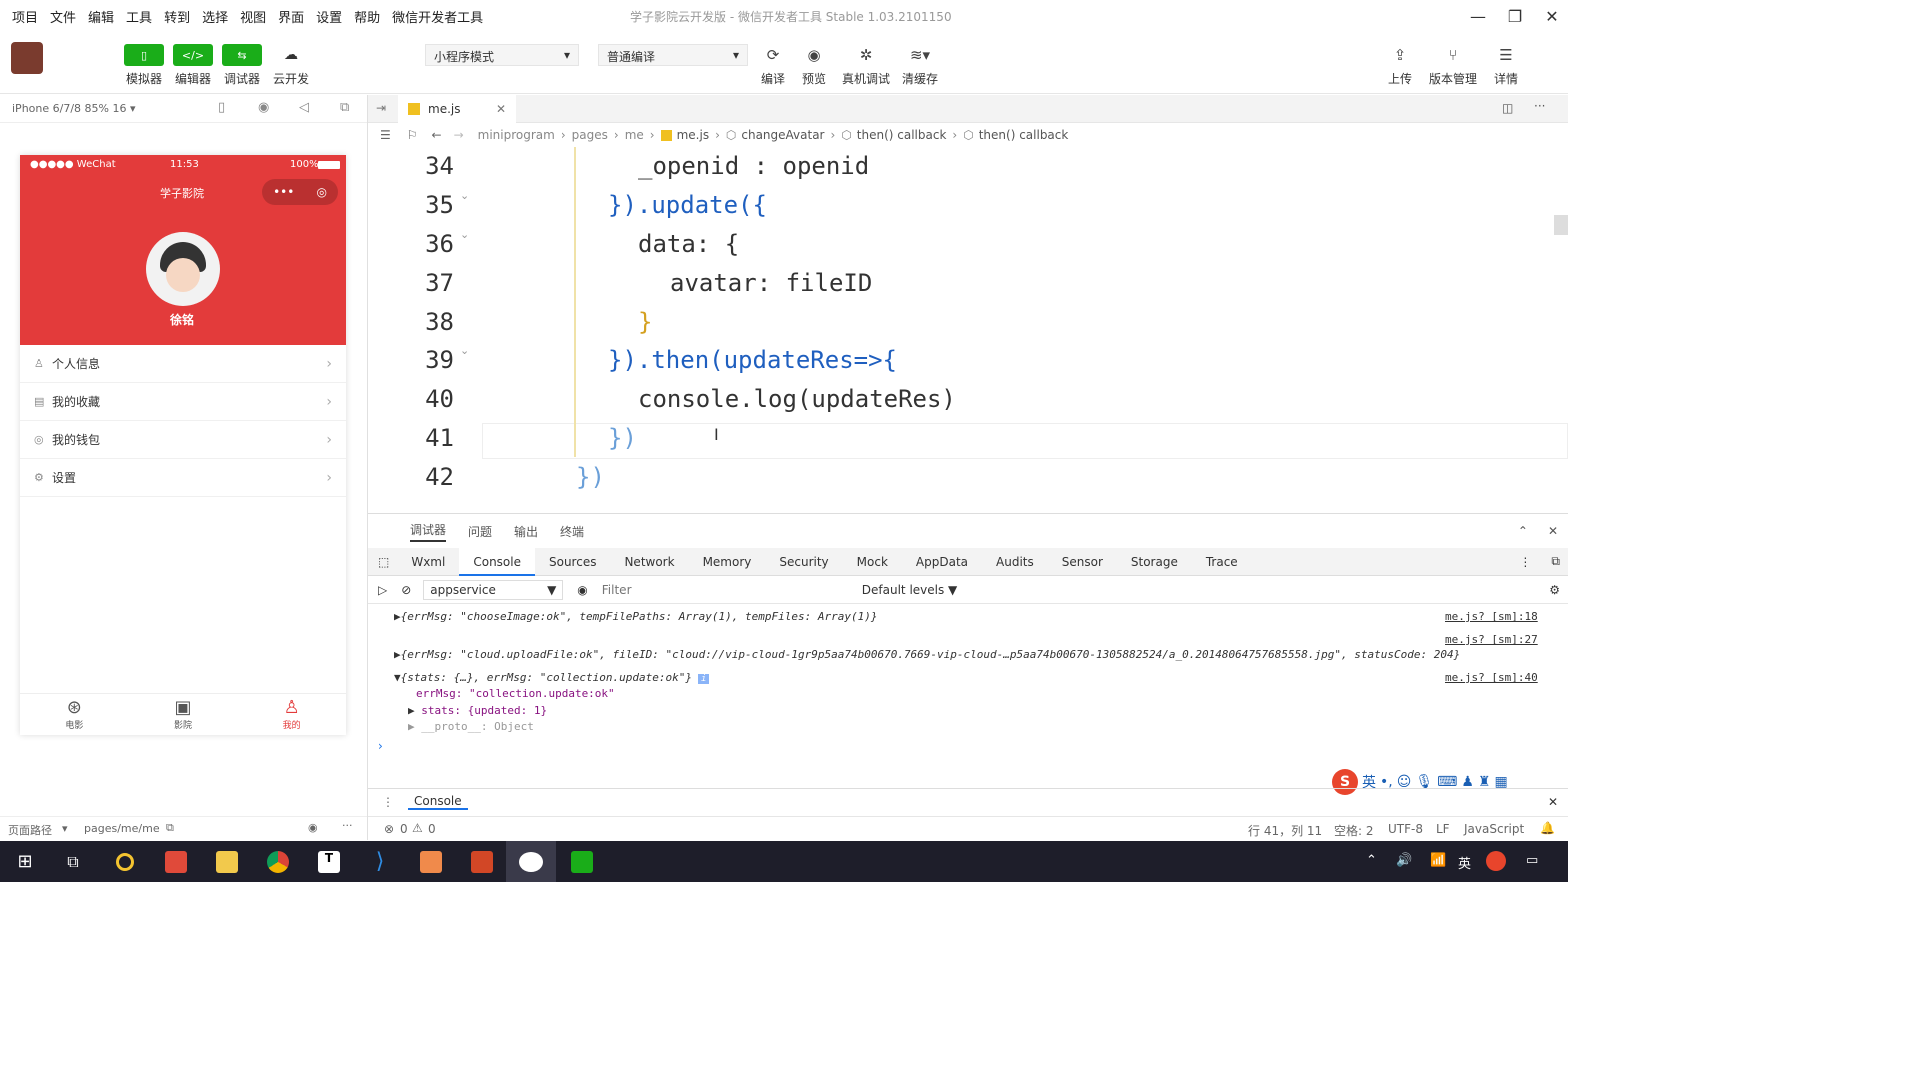  I want to click on tab-security: Security, so click(803, 562).